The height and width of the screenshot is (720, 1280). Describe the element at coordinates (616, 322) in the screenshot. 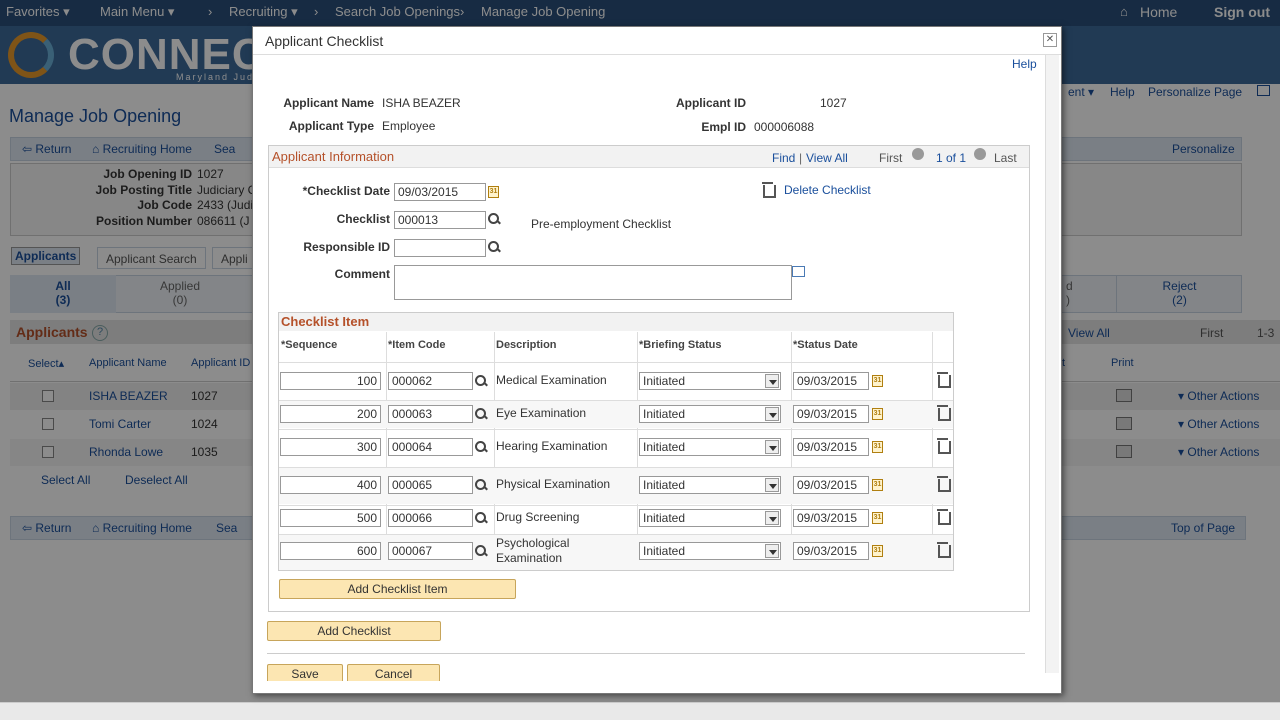

I see `checklist-item-header` at that location.